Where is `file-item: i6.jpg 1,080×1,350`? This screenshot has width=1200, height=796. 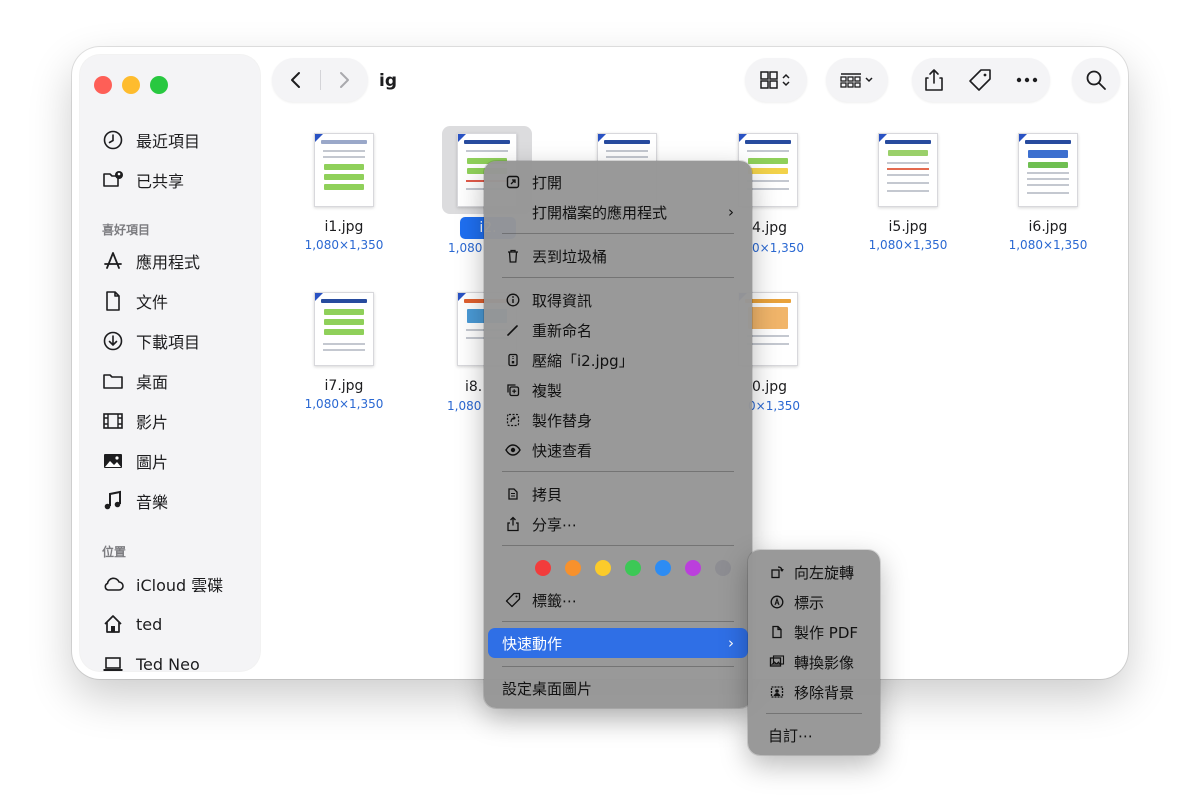 file-item: i6.jpg 1,080×1,350 is located at coordinates (1048, 192).